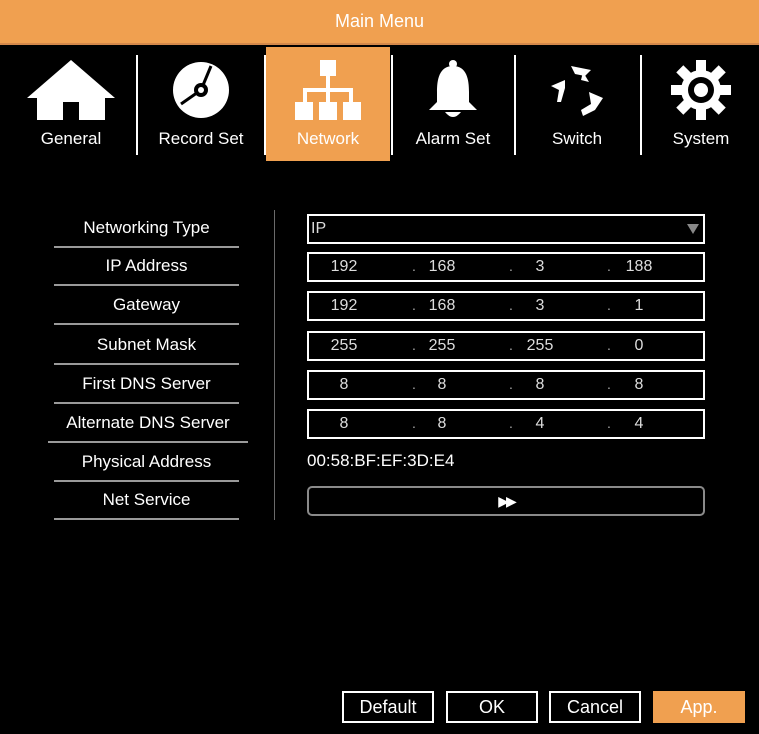  I want to click on first-dns-field: 8 . 8 . 8 . 8, so click(506, 385).